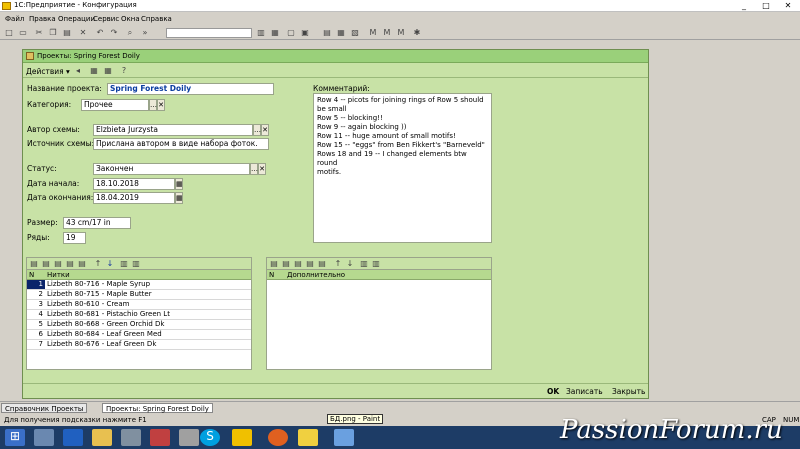  What do you see at coordinates (124, 71) in the screenshot?
I see `help-icon: ?` at bounding box center [124, 71].